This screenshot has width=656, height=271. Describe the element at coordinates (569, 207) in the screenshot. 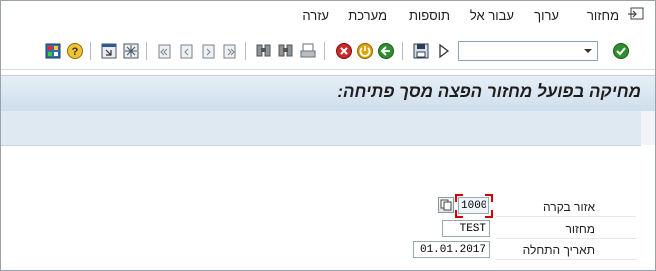

I see `control-area-label: אזור בקרה` at that location.